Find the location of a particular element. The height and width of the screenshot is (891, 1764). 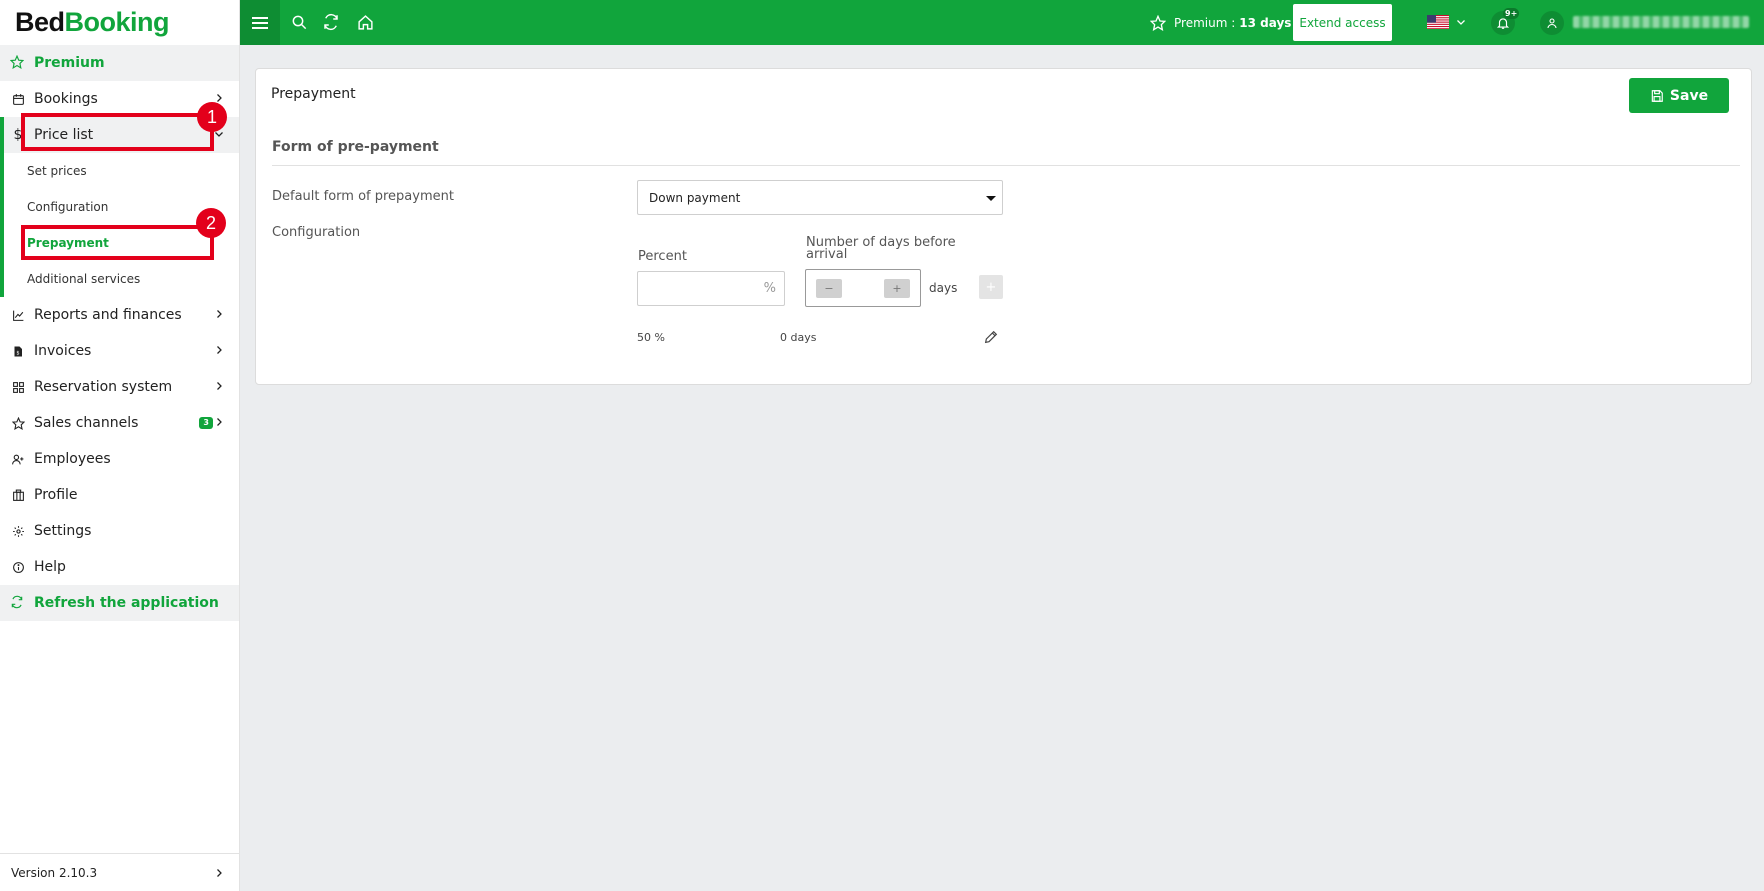

brand-part2: Booking is located at coordinates (117, 22).